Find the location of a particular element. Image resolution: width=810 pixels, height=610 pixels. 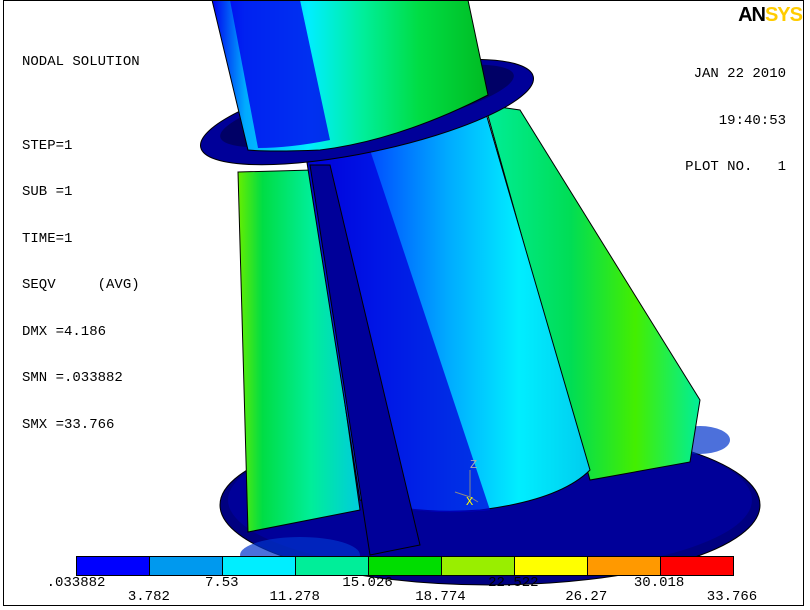

legend-label: 26.27 is located at coordinates (586, 597).